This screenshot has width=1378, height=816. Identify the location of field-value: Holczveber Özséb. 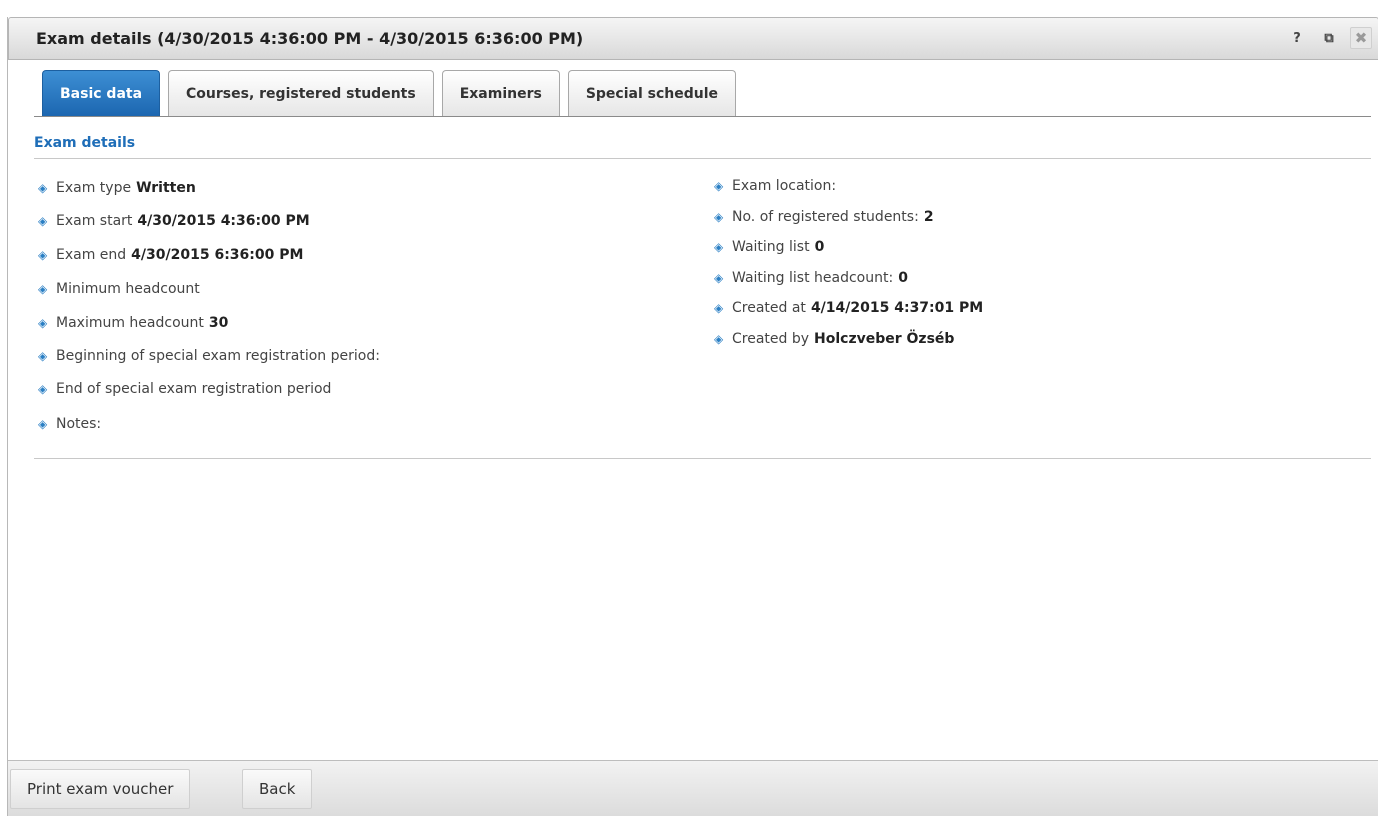
(884, 339).